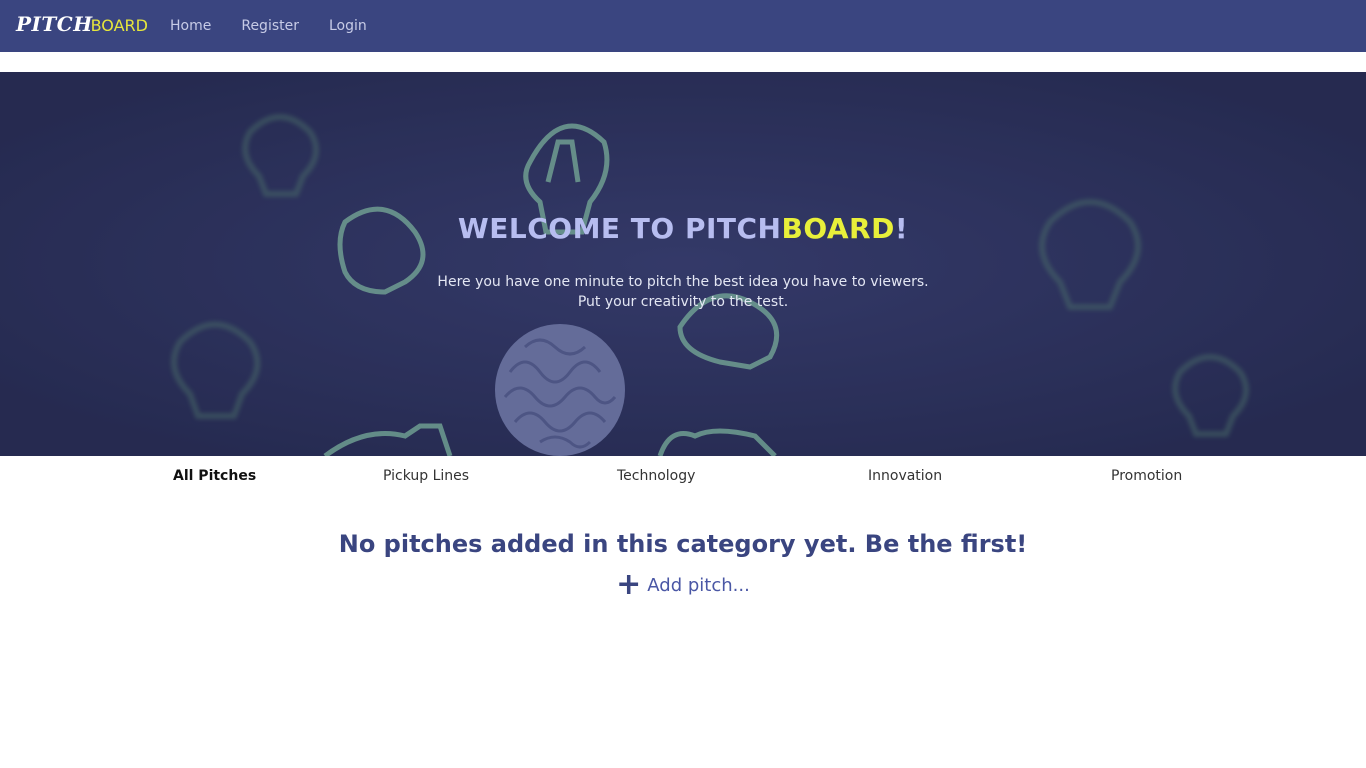  Describe the element at coordinates (619, 228) in the screenshot. I see `hero-title-main: WELCOME TO PITCH` at that location.